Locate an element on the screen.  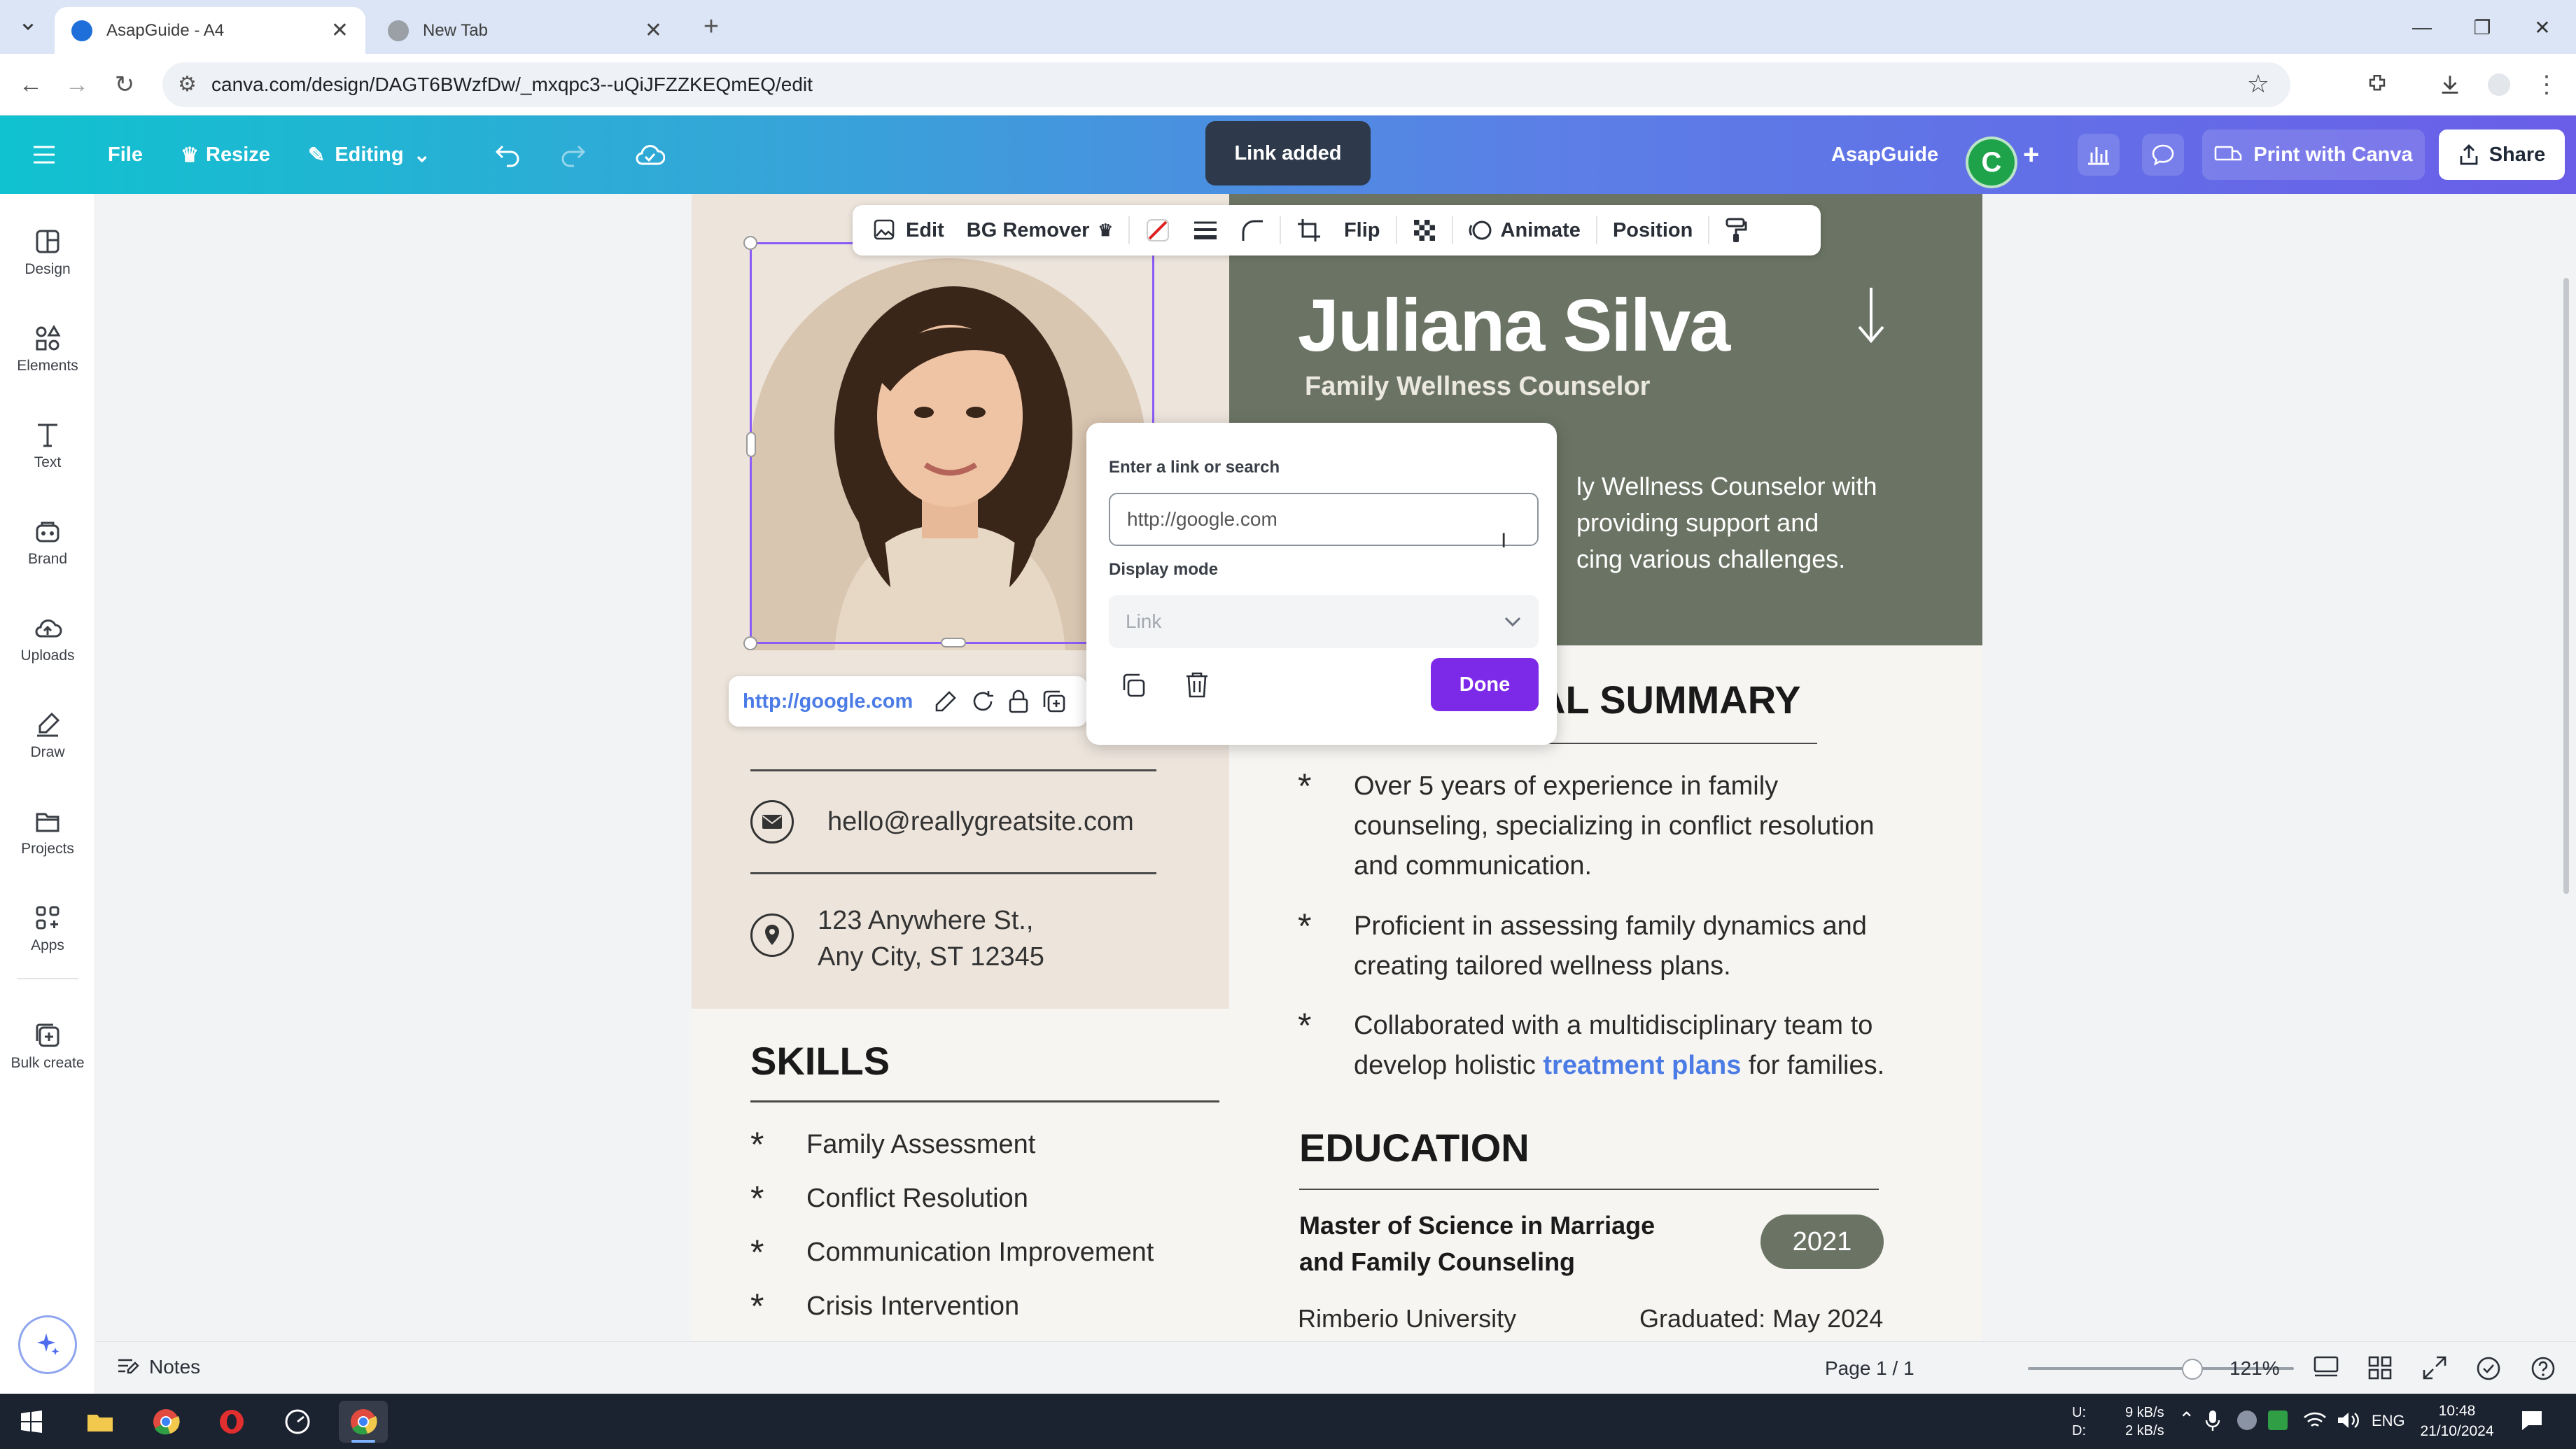
fullscreen-icon is located at coordinates (2434, 1368).